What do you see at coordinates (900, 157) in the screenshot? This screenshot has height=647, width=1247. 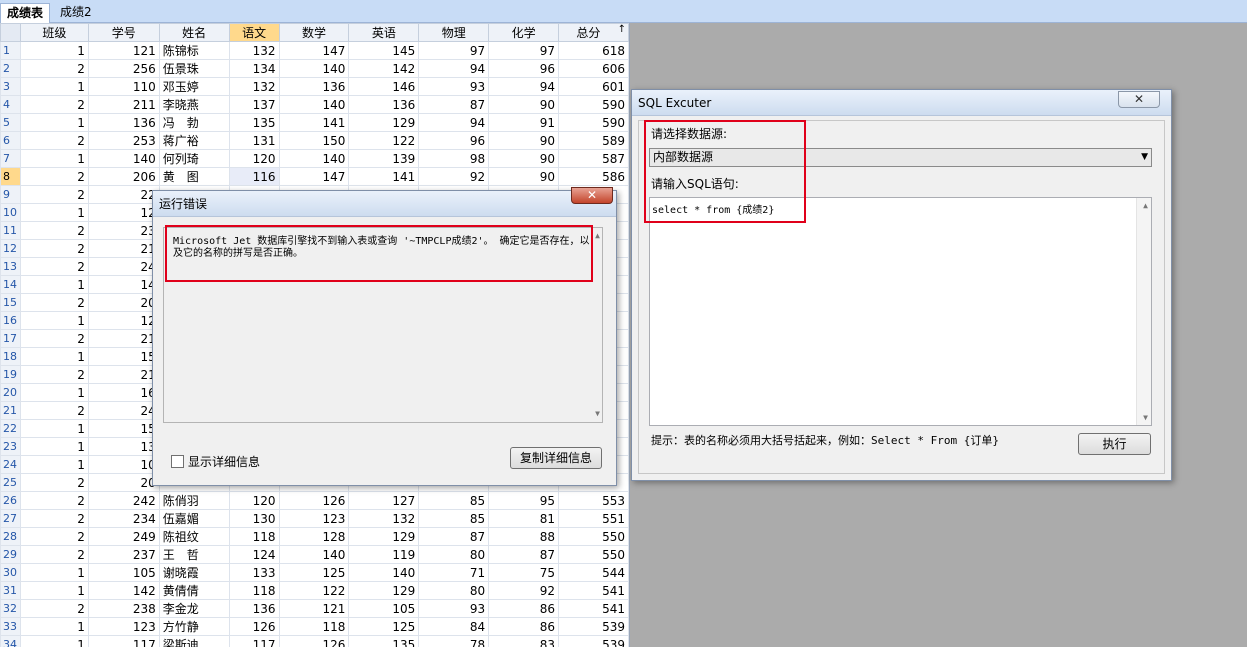 I see `datasource-select: 内部数据源 ▼` at bounding box center [900, 157].